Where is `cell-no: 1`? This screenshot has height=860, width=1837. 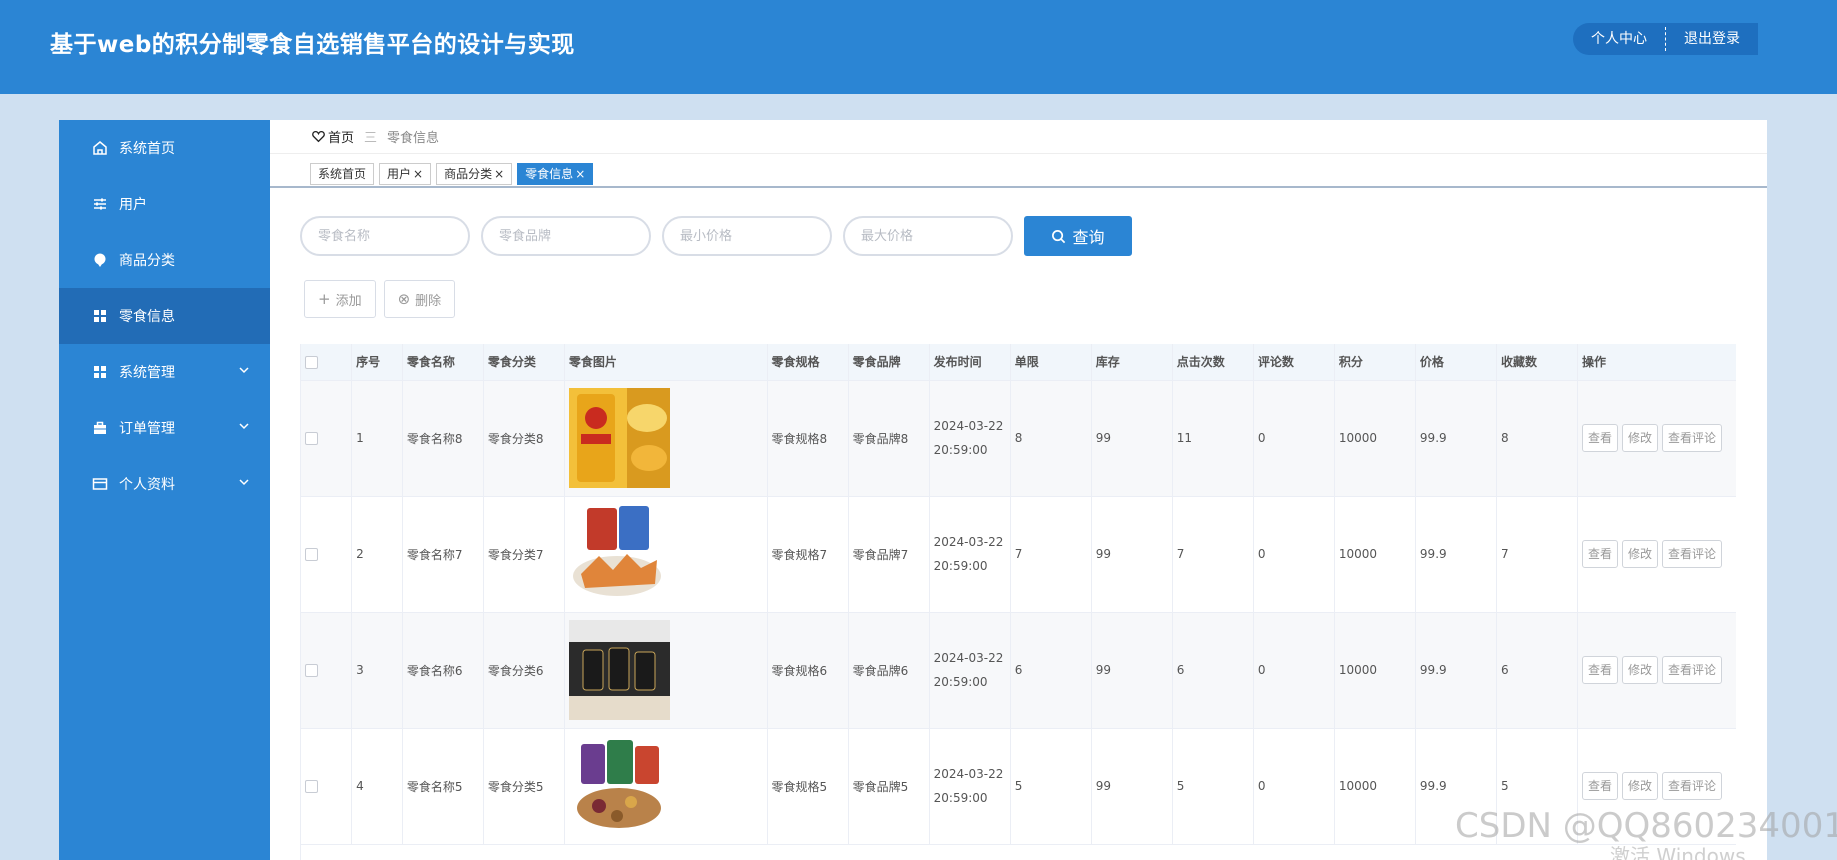
cell-no: 1 is located at coordinates (377, 438).